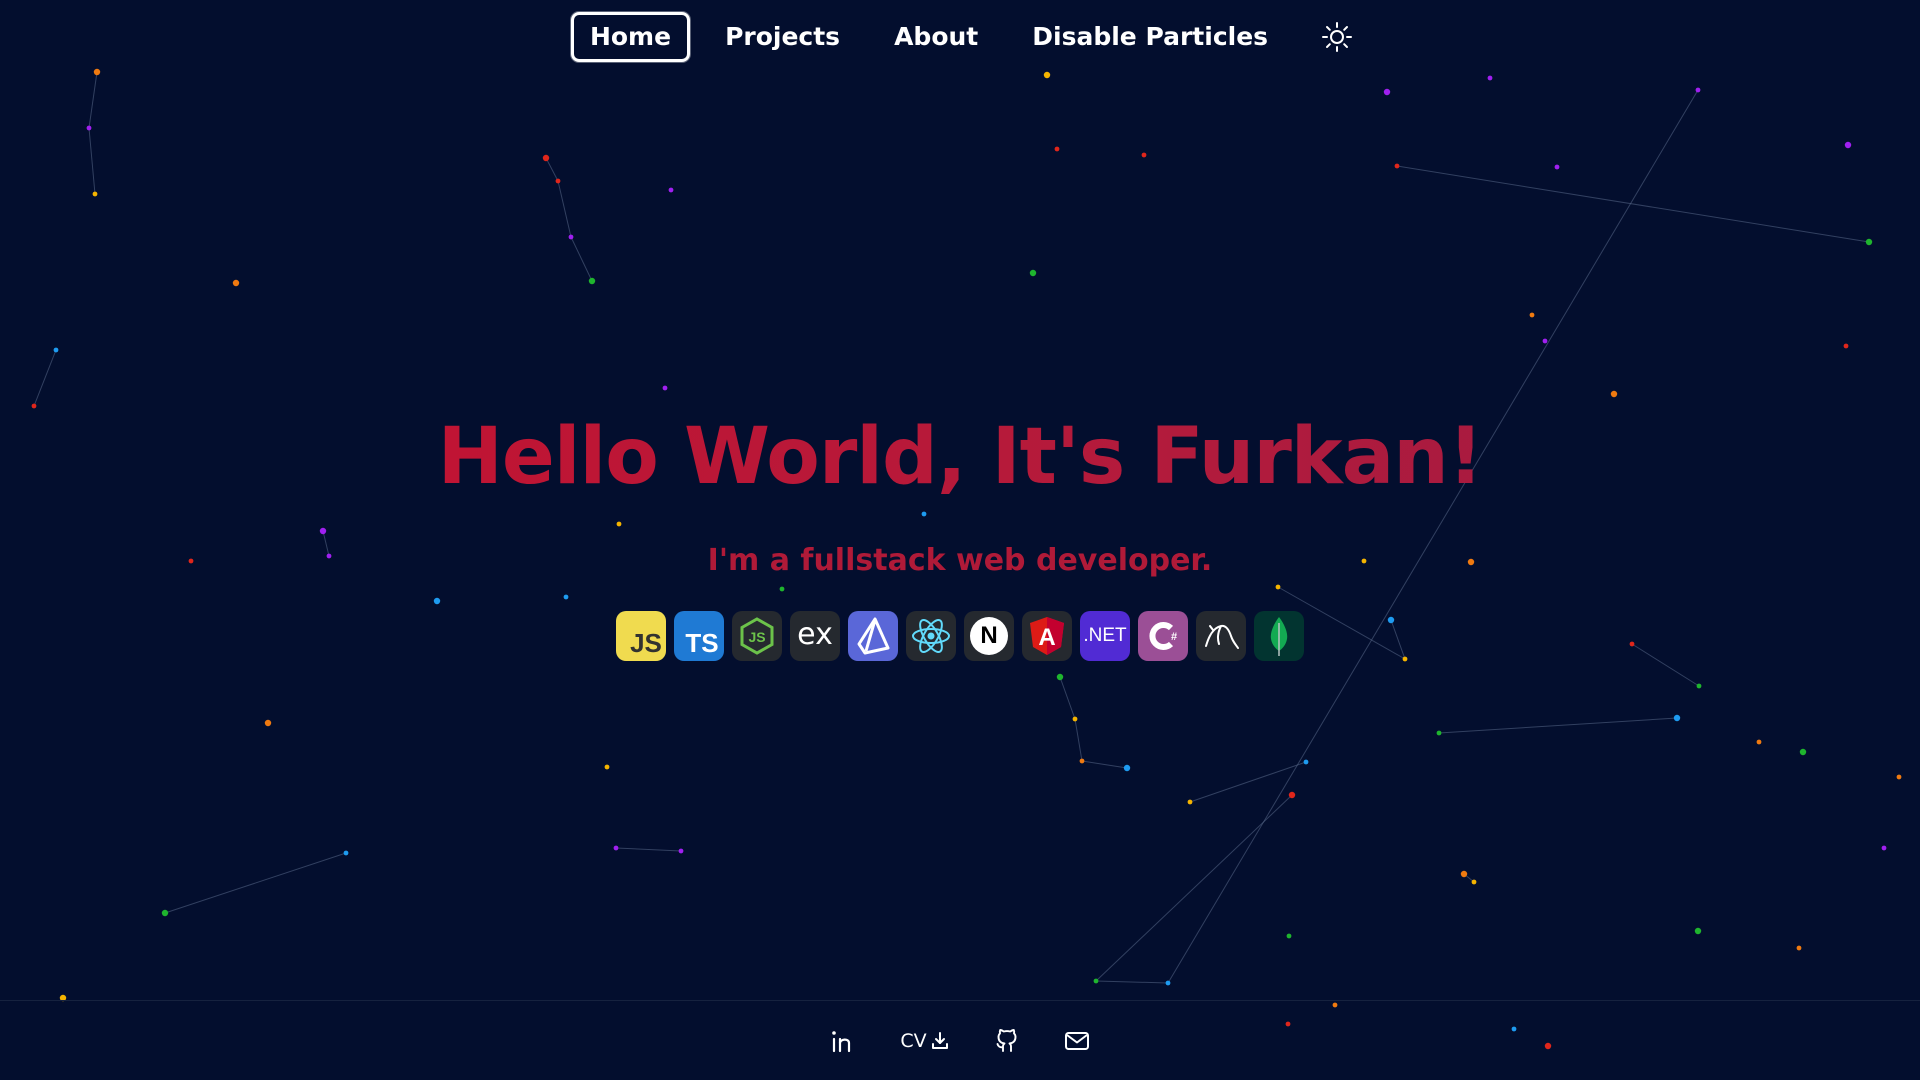  What do you see at coordinates (989, 636) in the screenshot?
I see `nextjs-icon: N` at bounding box center [989, 636].